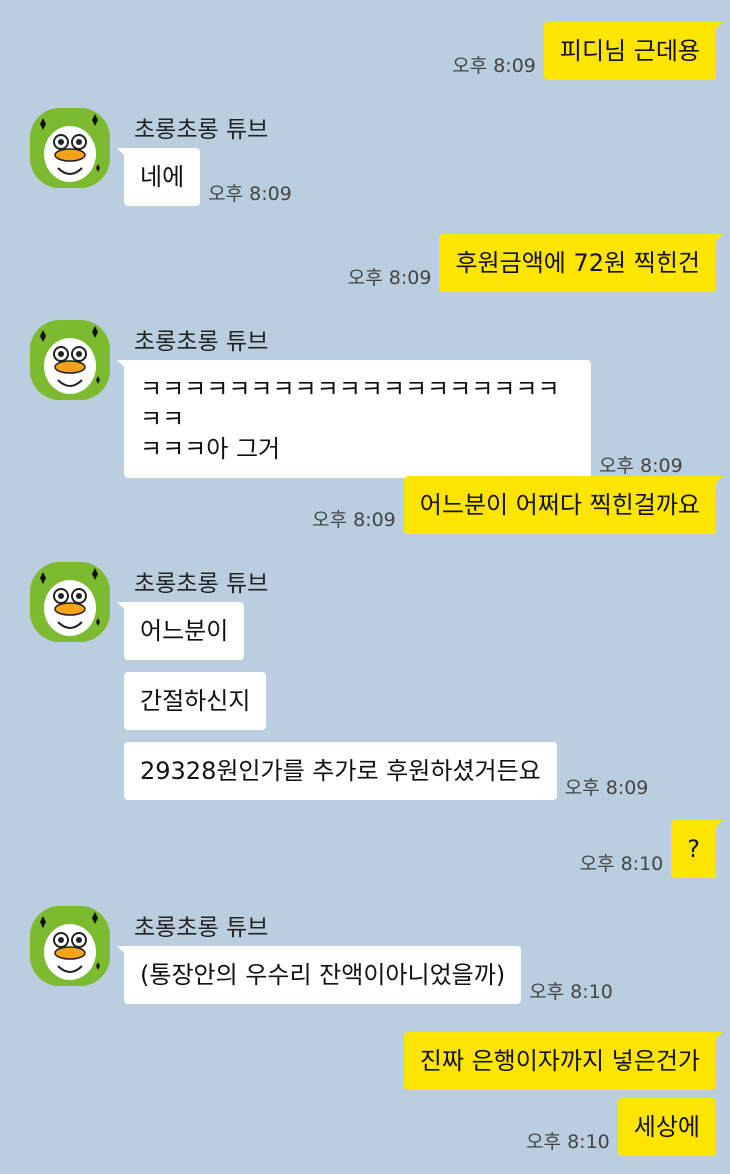  I want to click on outgoing-bubble: 피디님 근데용, so click(633, 51).